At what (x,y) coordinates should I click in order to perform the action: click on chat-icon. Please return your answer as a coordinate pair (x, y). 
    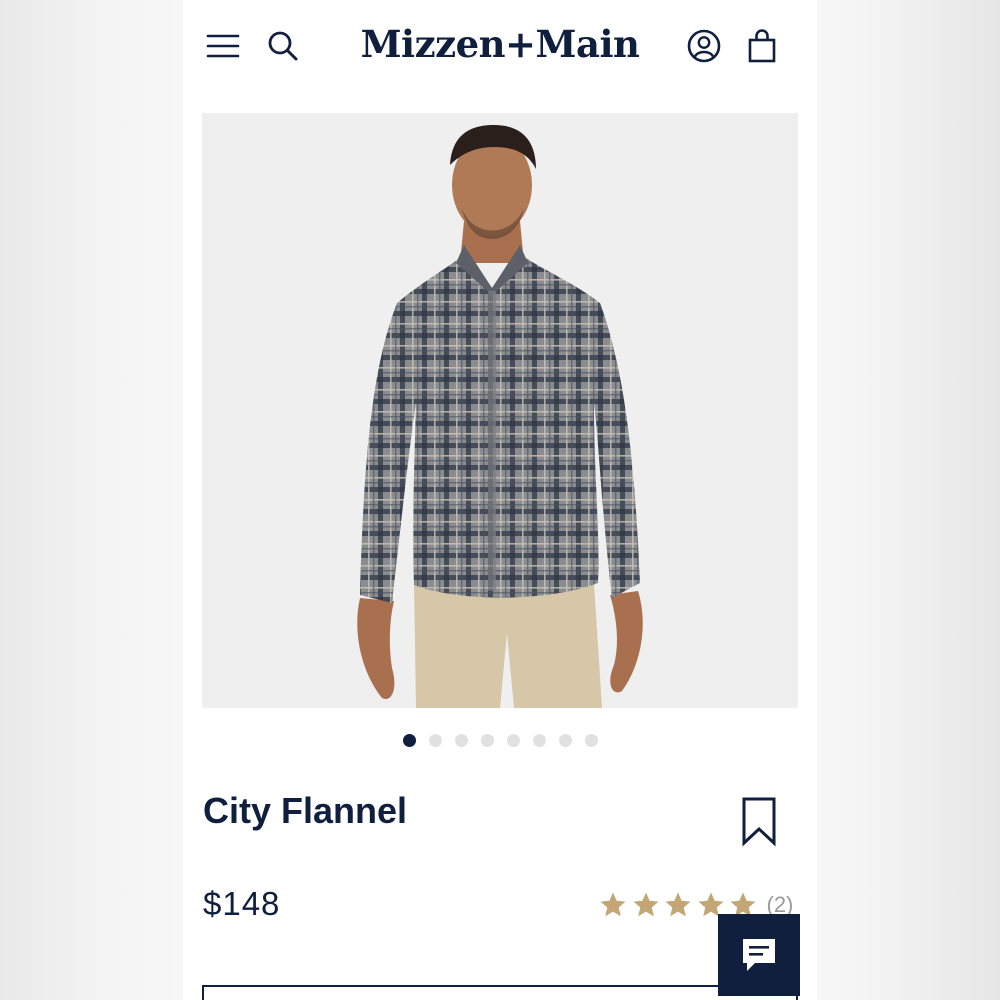
    Looking at the image, I should click on (759, 955).